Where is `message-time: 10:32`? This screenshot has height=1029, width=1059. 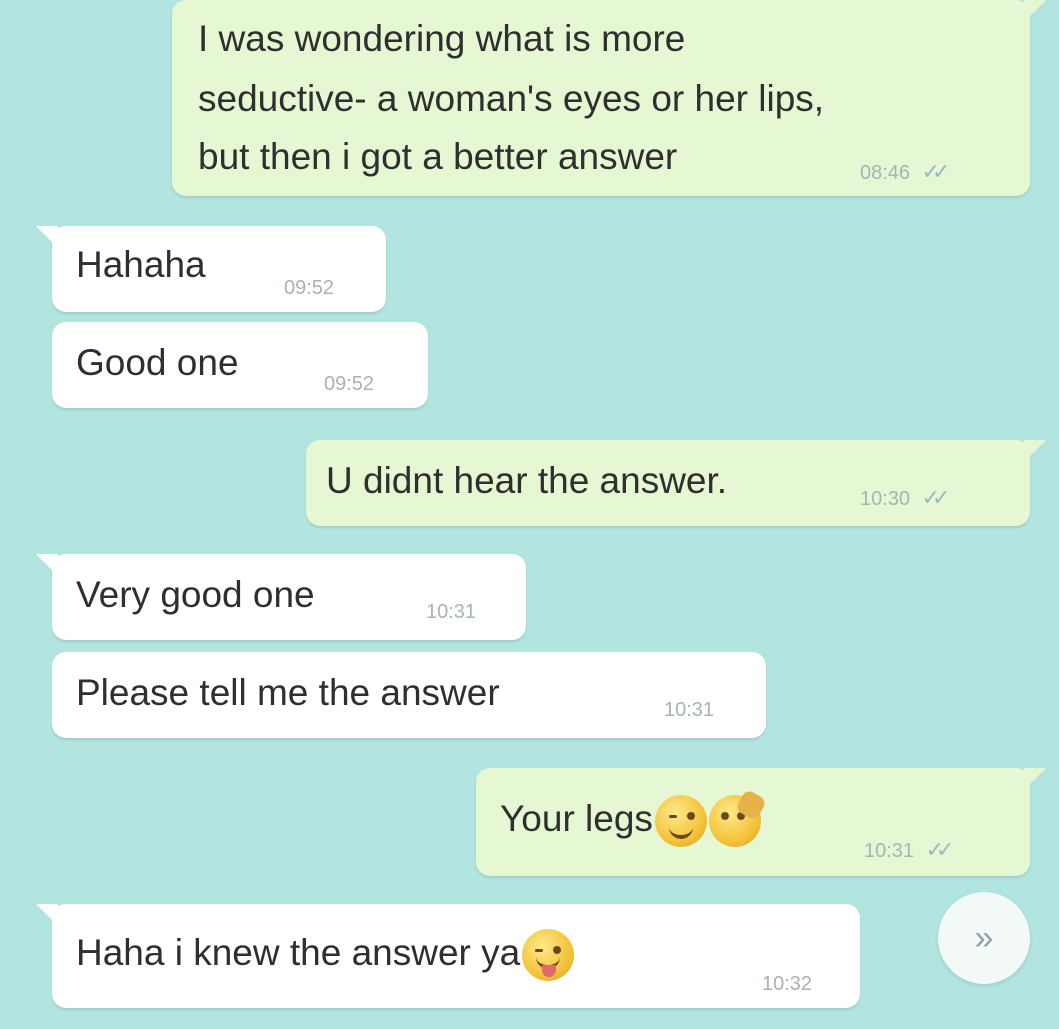 message-time: 10:32 is located at coordinates (787, 984).